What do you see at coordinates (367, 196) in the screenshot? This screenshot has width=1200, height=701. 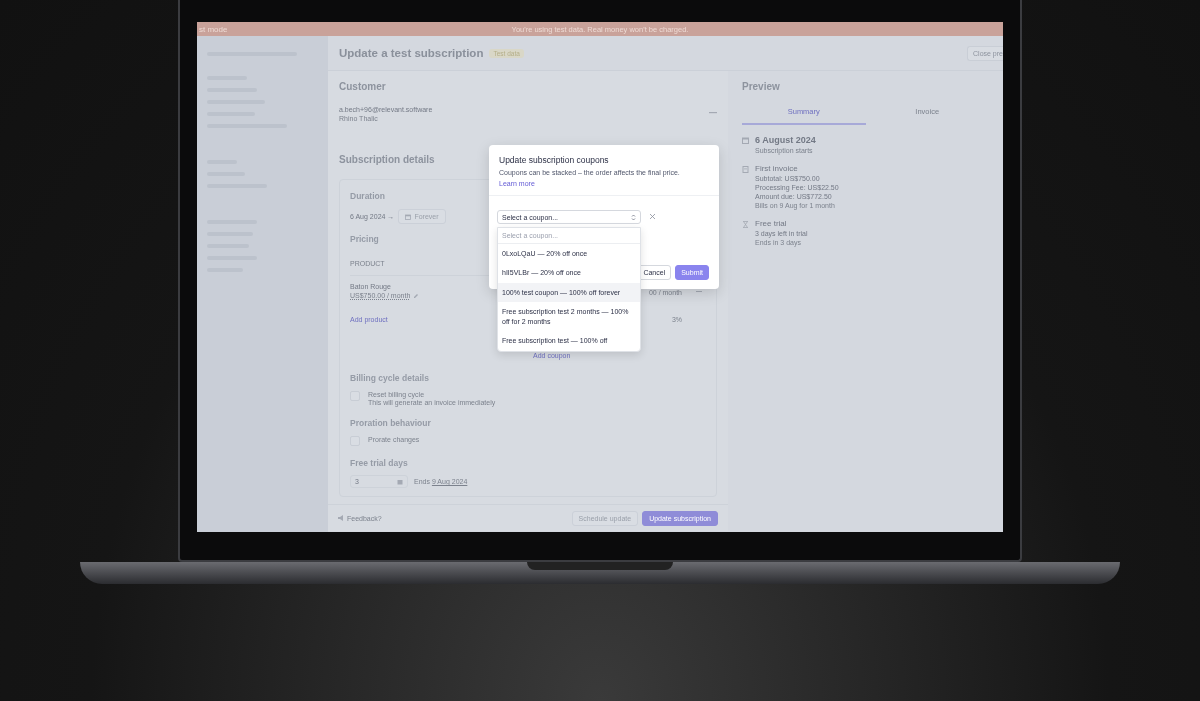 I see `field-label: Duration` at bounding box center [367, 196].